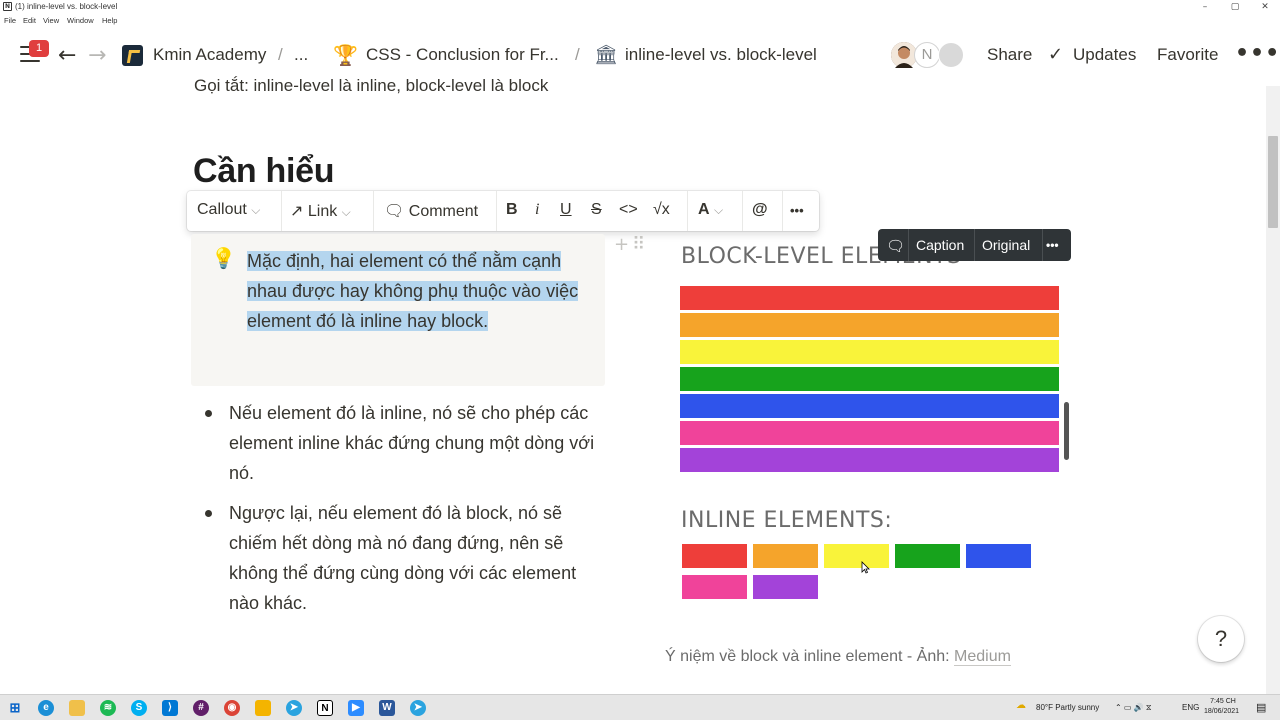 Image resolution: width=1280 pixels, height=720 pixels. What do you see at coordinates (927, 556) in the screenshot?
I see `inline-box-green` at bounding box center [927, 556].